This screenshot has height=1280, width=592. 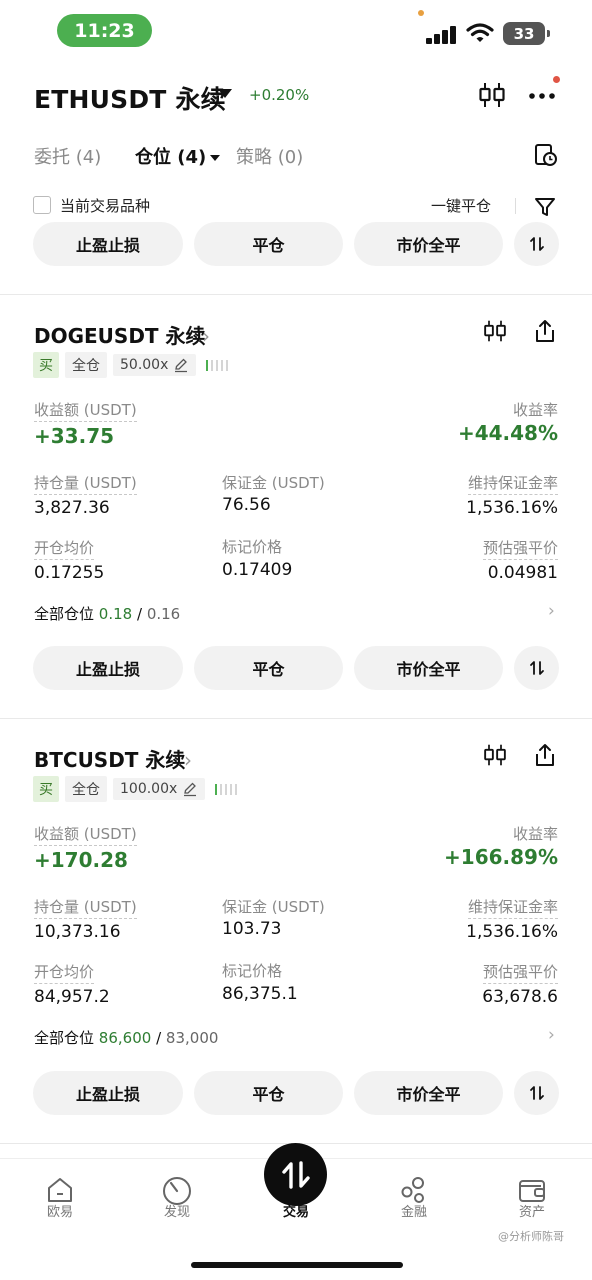 I want to click on all-positions-row: 全部仓位 0.18 / 0.16, so click(x=107, y=613).